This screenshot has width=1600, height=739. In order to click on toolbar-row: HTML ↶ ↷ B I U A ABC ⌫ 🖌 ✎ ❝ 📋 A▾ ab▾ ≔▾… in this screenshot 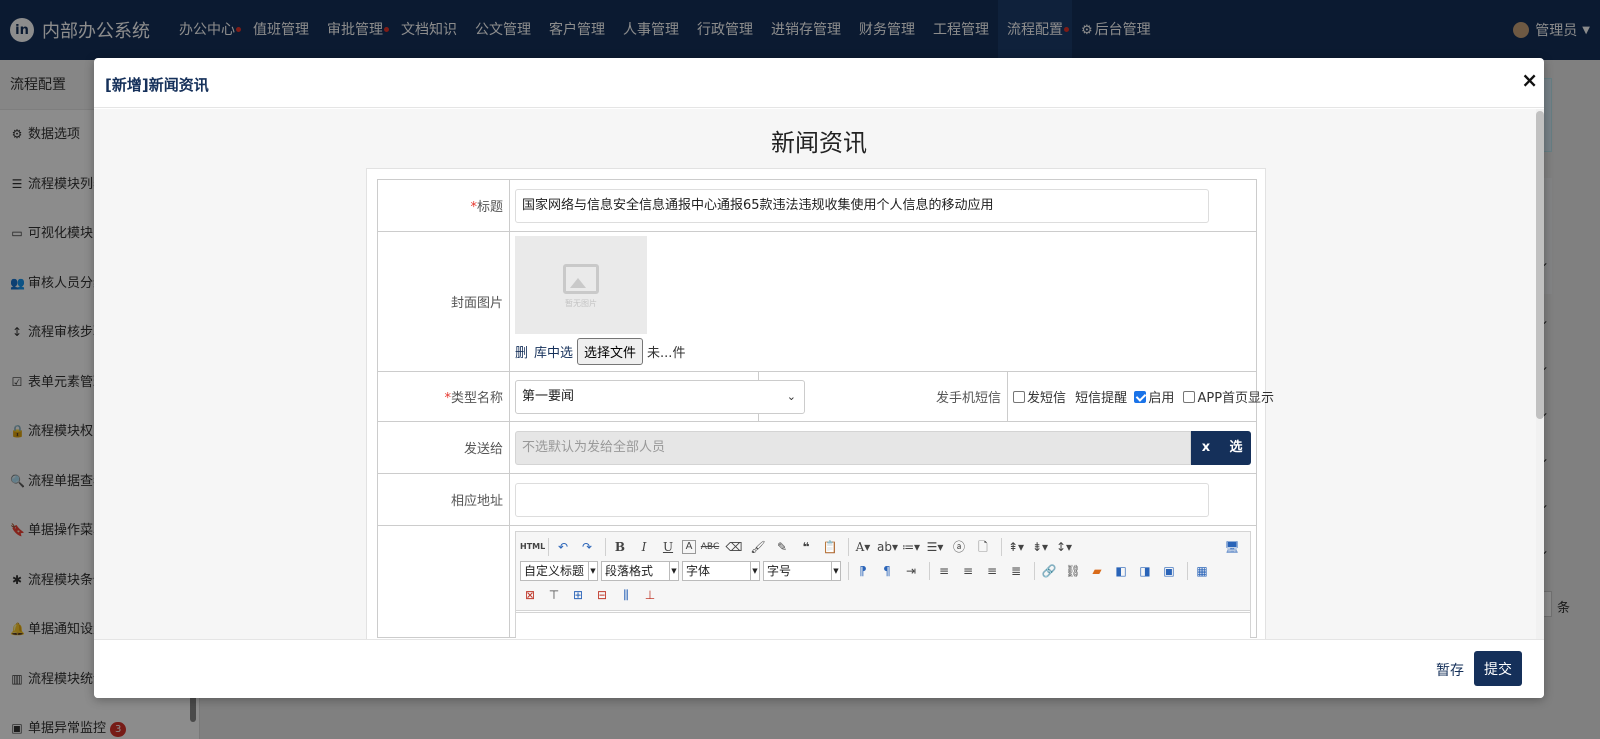, I will do `click(883, 547)`.